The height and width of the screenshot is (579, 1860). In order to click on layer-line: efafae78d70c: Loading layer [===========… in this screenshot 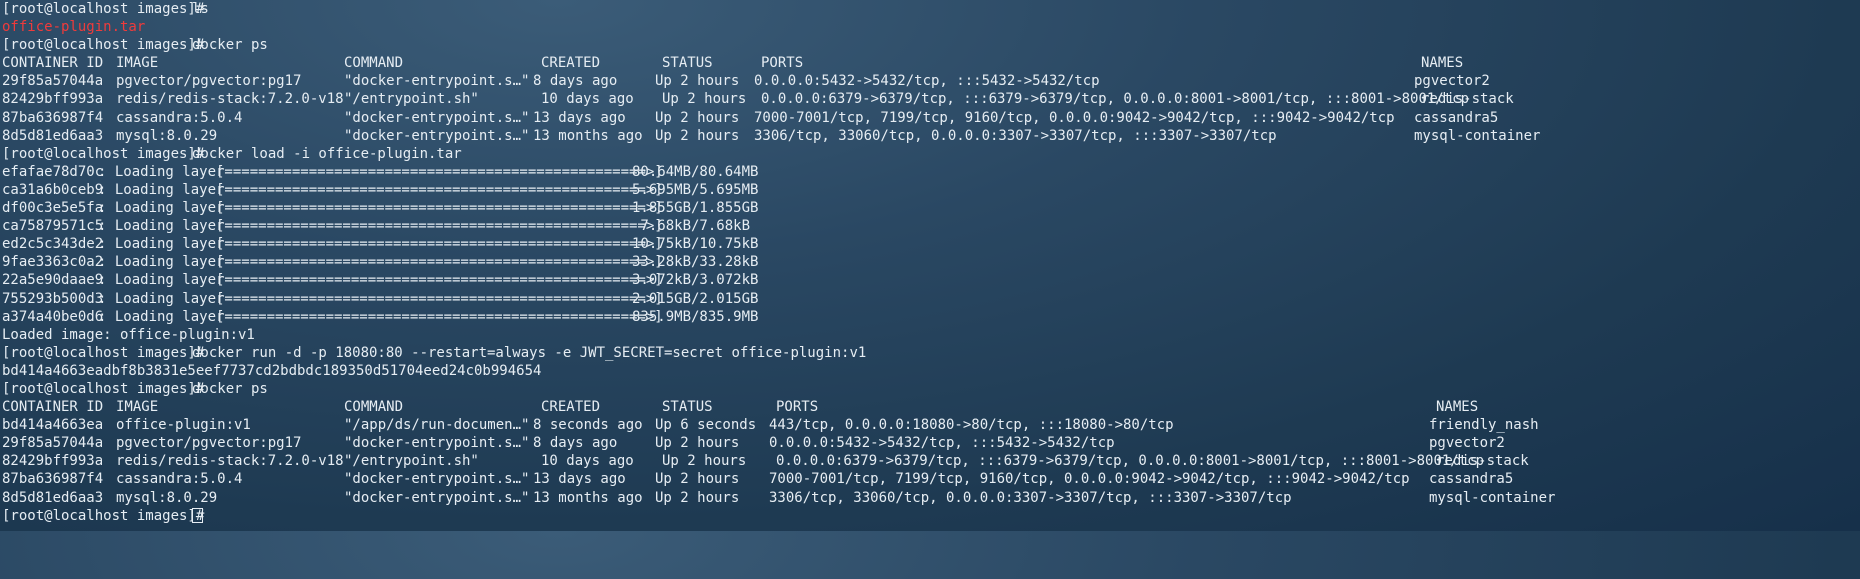, I will do `click(930, 172)`.